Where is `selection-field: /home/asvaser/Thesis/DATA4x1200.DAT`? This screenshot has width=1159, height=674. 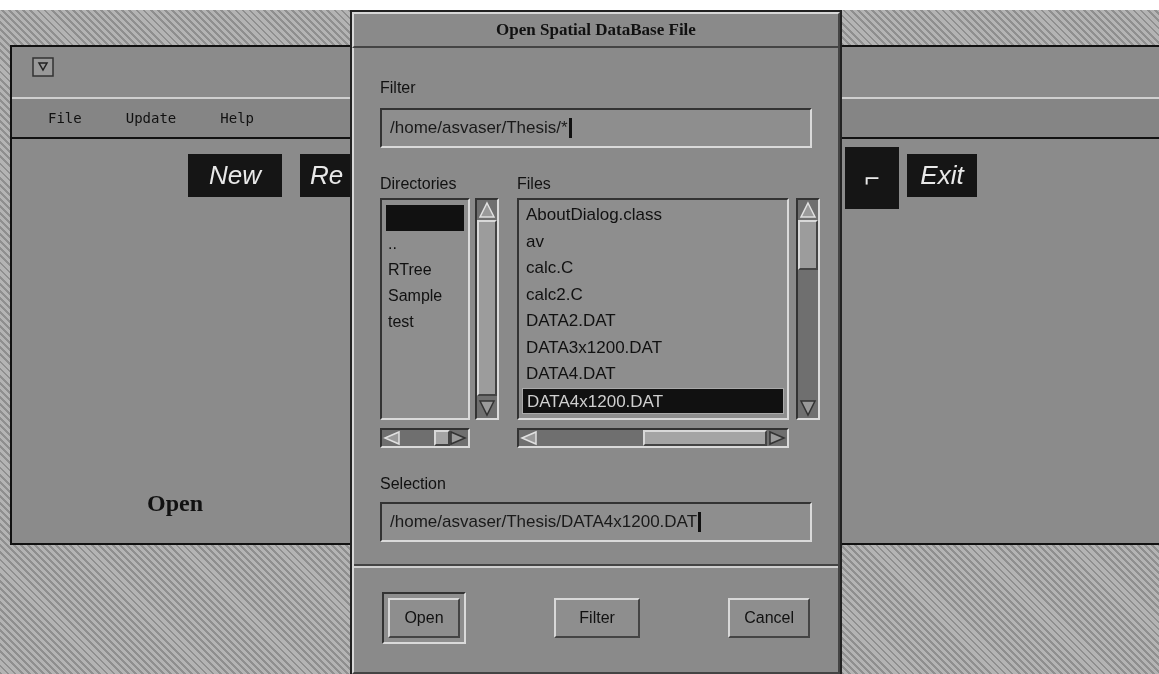 selection-field: /home/asvaser/Thesis/DATA4x1200.DAT is located at coordinates (596, 522).